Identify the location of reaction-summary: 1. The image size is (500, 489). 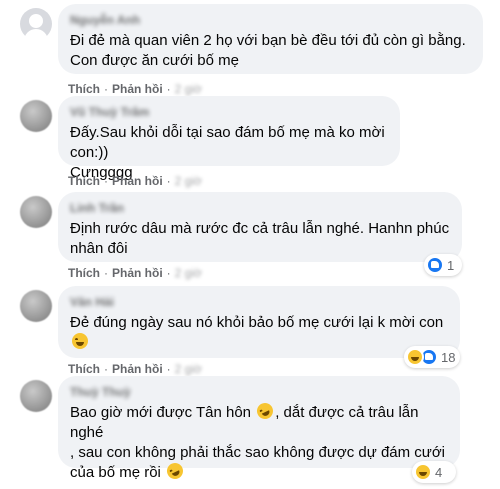
(443, 265).